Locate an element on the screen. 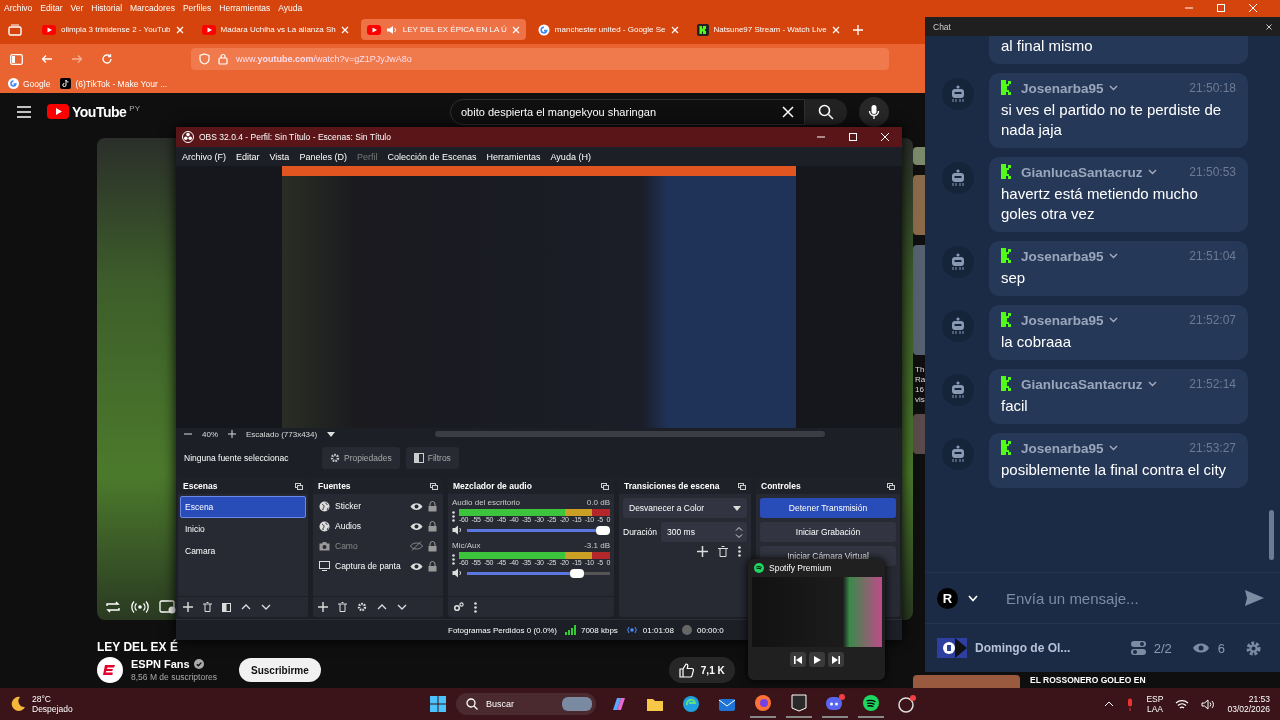  control-button: Detener Transmisión is located at coordinates (828, 508).